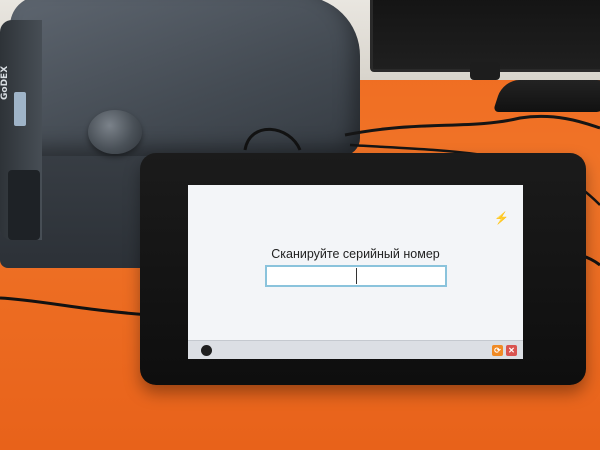  I want to click on refresh-icon: ⟳, so click(497, 350).